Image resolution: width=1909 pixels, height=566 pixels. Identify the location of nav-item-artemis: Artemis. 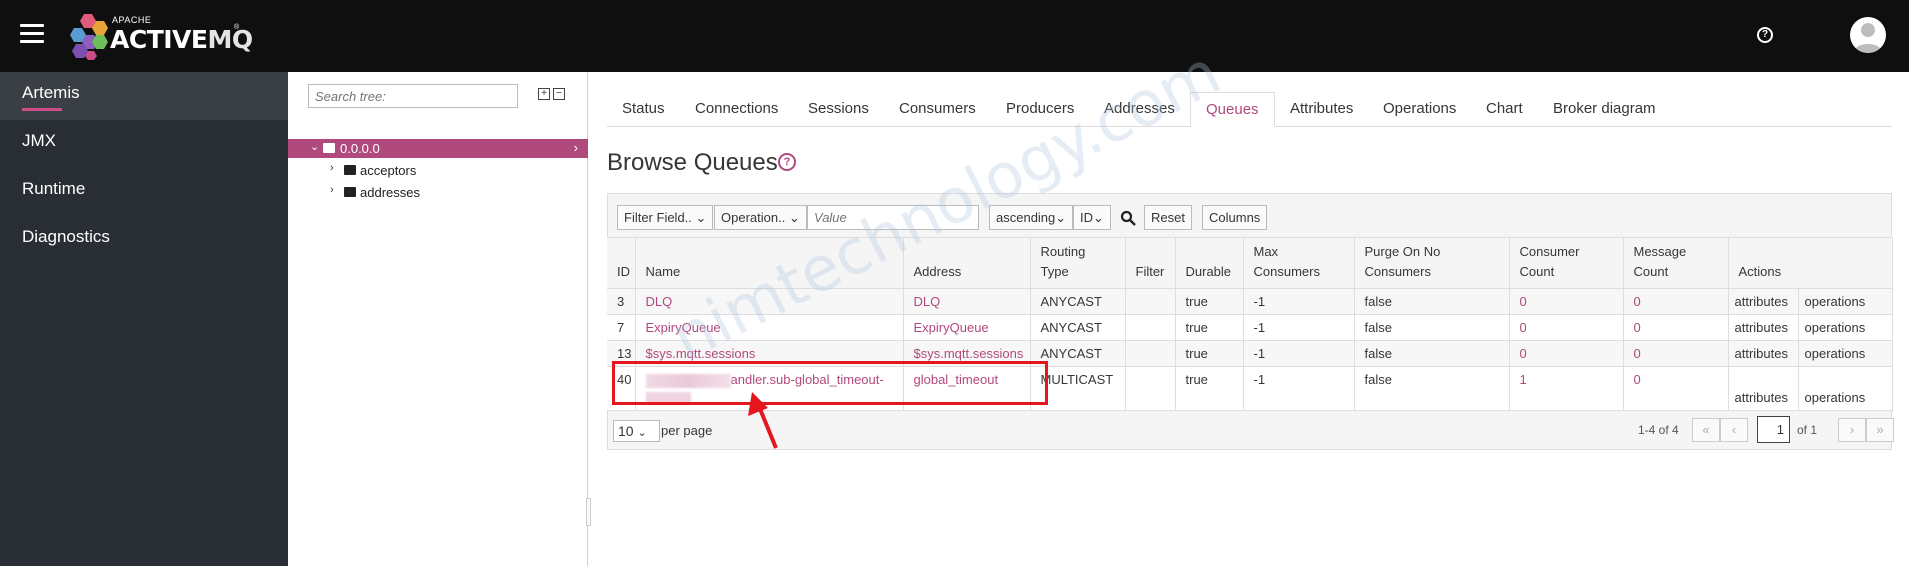
(144, 96).